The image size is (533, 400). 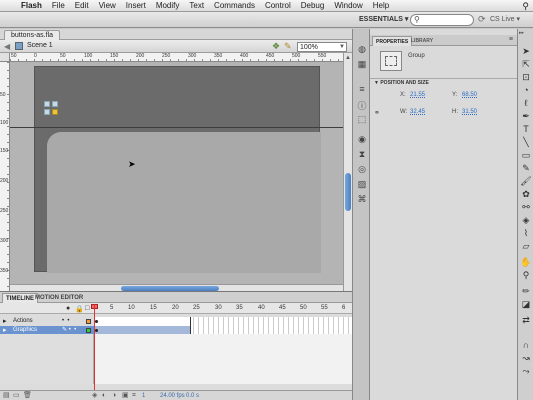 I want to click on components-panel-icon: ◉, so click(x=362, y=139).